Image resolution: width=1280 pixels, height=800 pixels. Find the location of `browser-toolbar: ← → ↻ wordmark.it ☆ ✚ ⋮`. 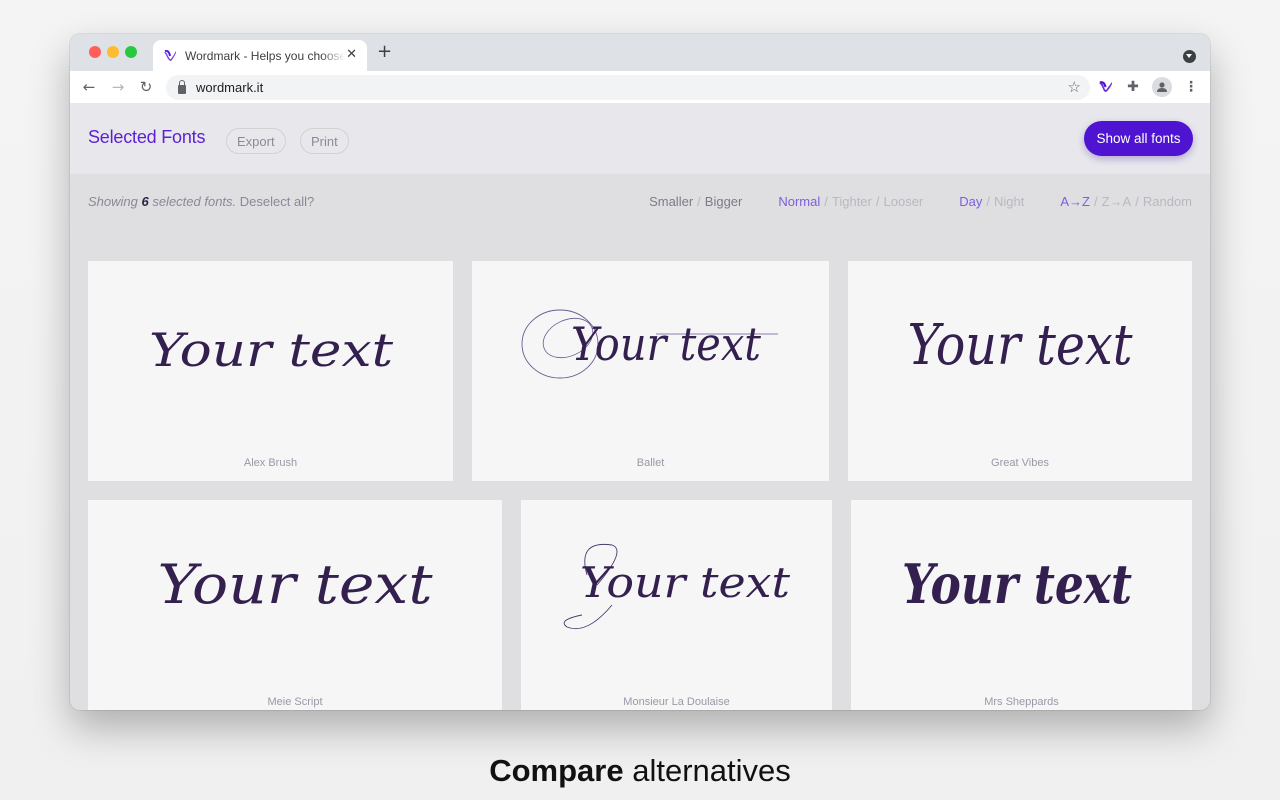

browser-toolbar: ← → ↻ wordmark.it ☆ ✚ ⋮ is located at coordinates (640, 87).